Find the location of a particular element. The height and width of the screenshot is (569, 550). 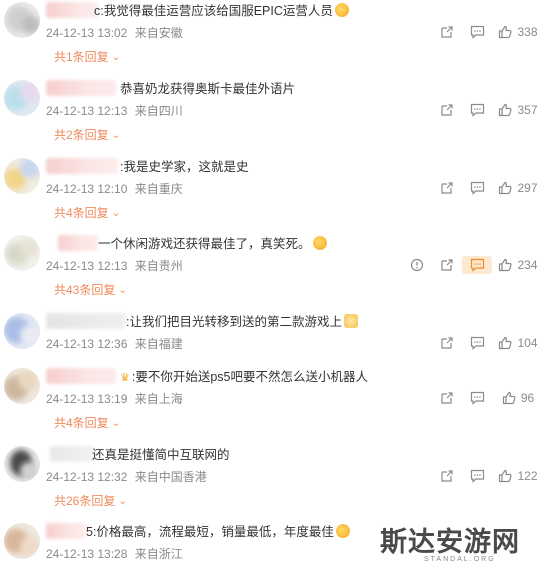

like-count: 297 is located at coordinates (527, 188).